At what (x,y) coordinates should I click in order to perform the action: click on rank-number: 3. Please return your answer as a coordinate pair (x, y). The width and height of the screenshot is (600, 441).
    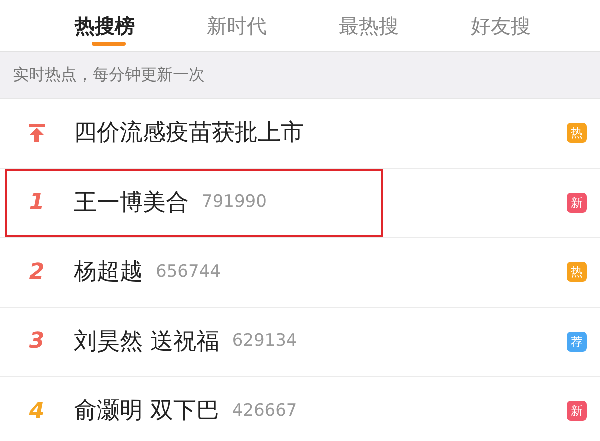
    Looking at the image, I should click on (37, 342).